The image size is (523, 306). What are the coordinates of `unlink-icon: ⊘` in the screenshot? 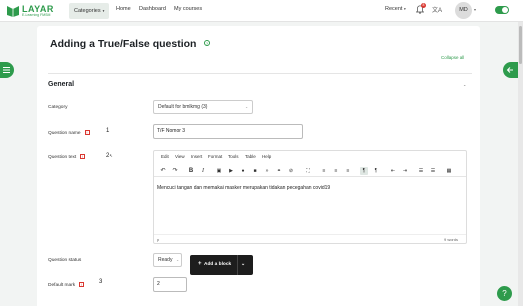 It's located at (291, 171).